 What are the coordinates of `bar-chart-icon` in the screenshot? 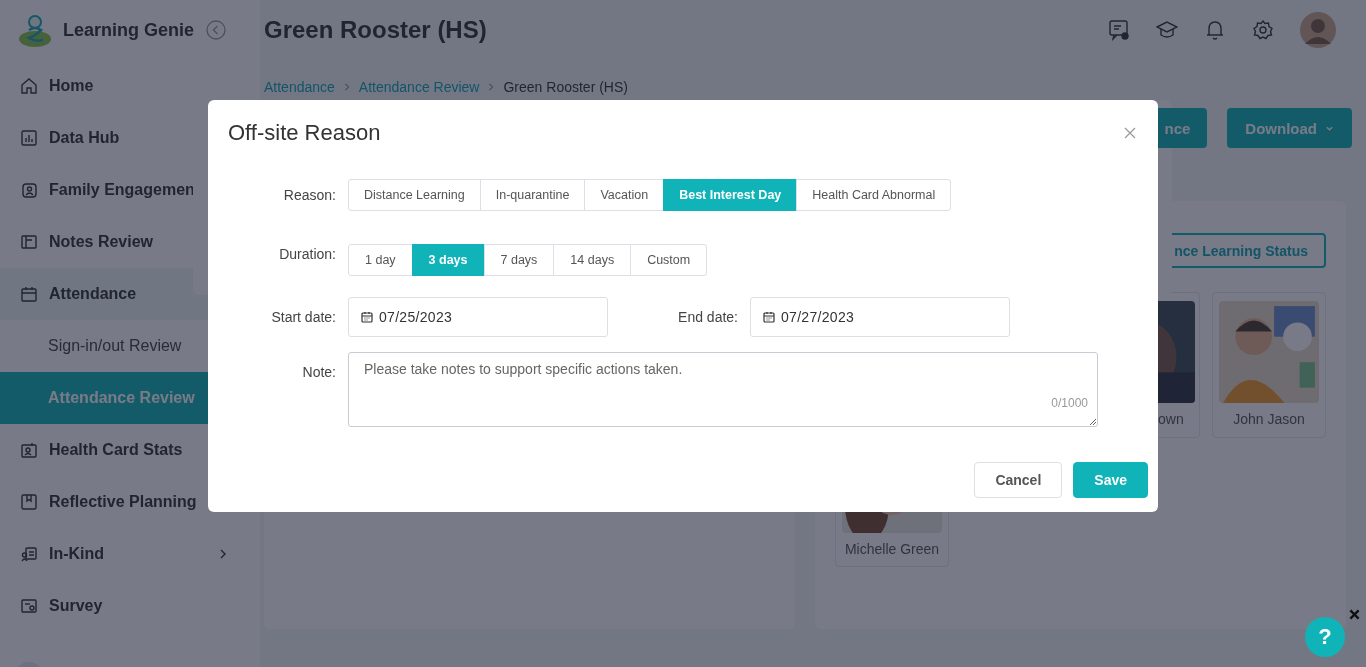 It's located at (29, 138).